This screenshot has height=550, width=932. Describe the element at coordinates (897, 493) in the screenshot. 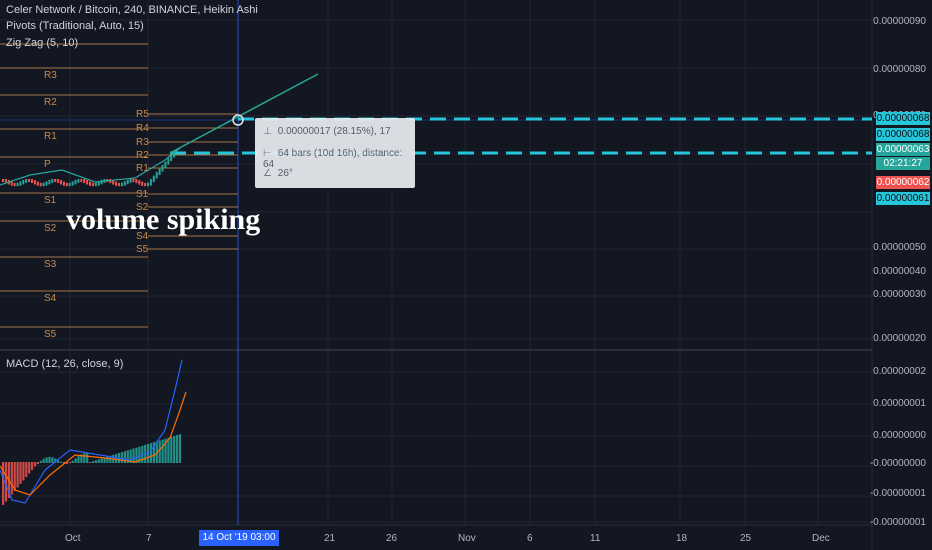

I see `macd-axis-label: -0.00000001` at that location.